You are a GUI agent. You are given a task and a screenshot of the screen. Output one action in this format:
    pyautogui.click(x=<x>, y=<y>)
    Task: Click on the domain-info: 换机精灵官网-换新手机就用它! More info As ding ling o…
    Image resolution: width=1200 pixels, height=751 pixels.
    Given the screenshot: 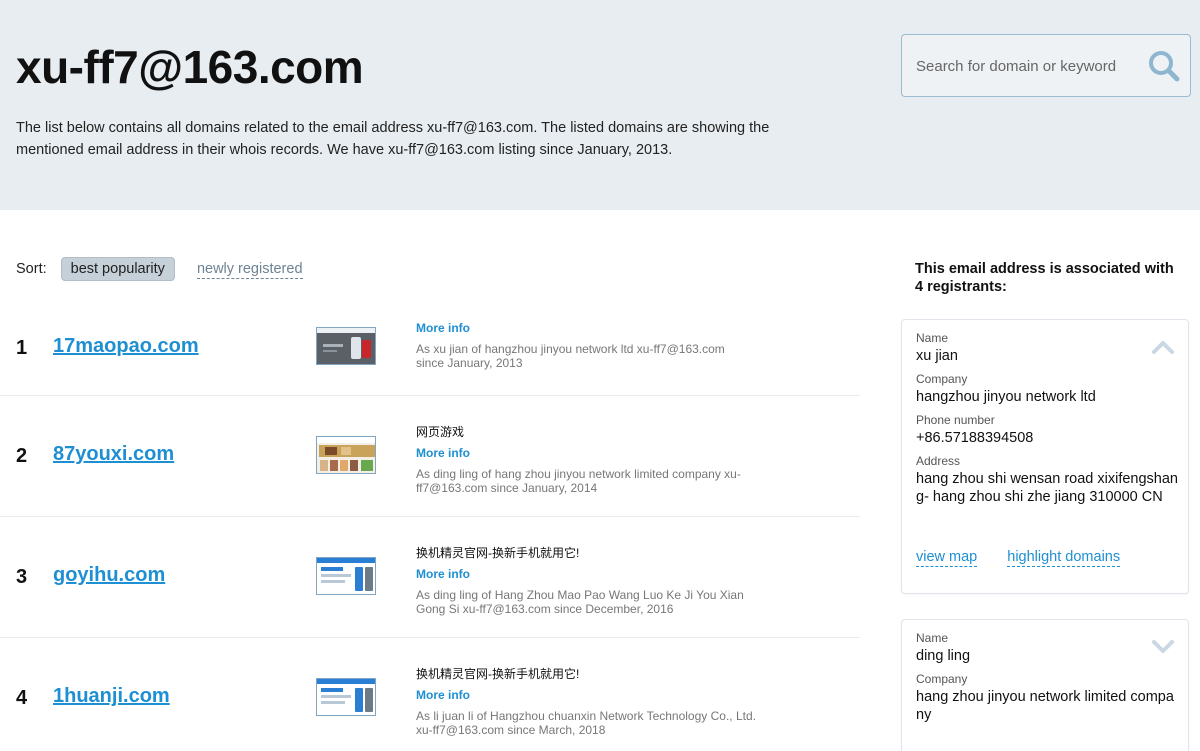 What is the action you would take?
    pyautogui.click(x=586, y=580)
    